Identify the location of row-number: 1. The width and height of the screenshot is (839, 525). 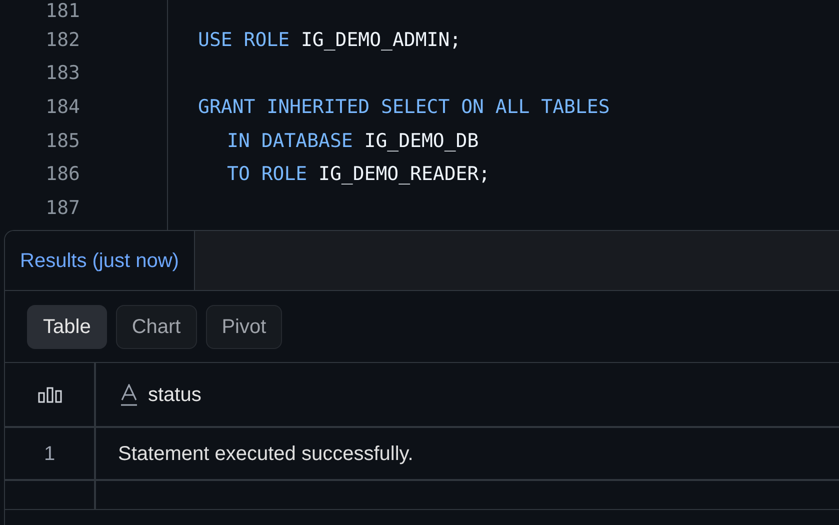
(50, 454).